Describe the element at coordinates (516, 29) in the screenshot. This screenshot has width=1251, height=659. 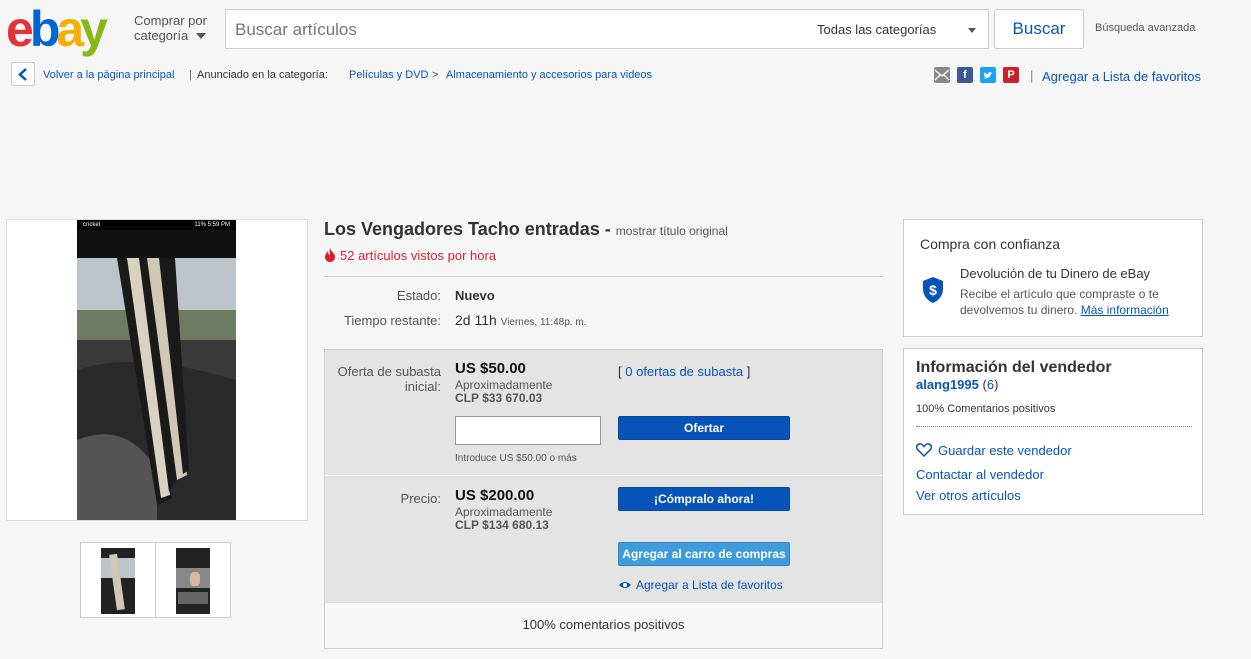
I see `search-input: Buscar artículos` at that location.